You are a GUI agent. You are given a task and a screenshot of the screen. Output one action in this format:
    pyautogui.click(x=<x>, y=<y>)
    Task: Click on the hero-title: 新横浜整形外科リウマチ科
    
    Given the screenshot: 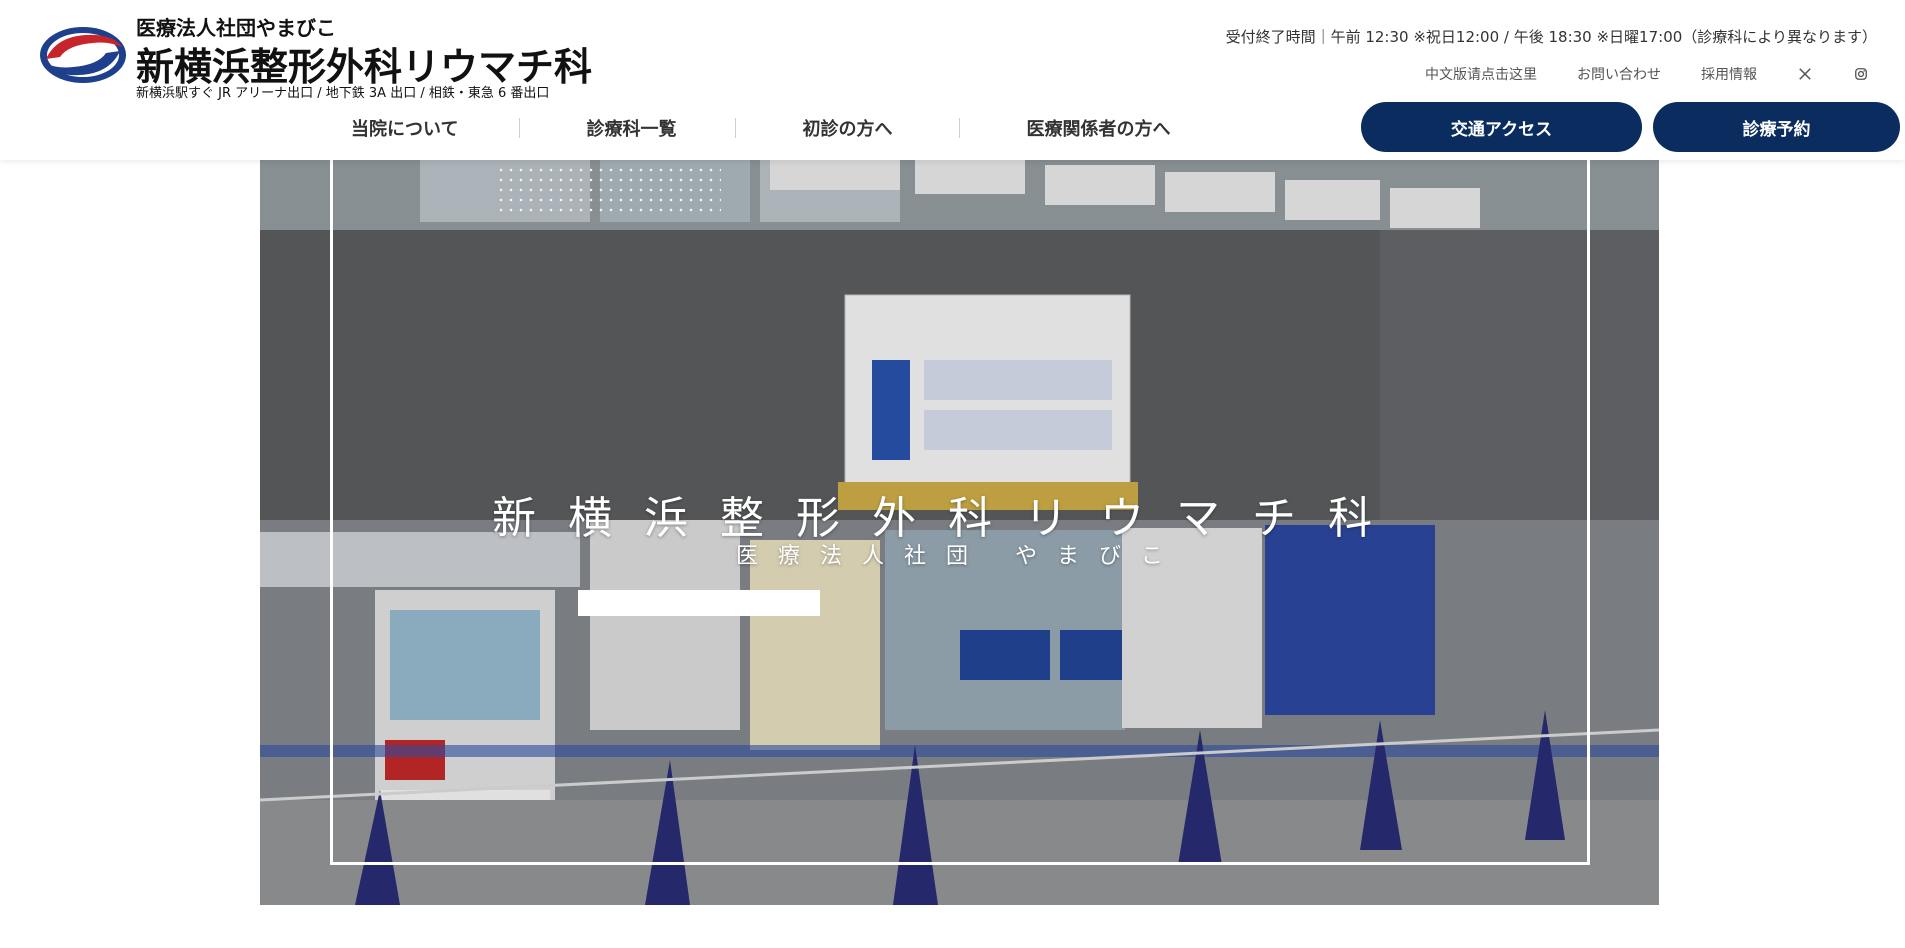 What is the action you would take?
    pyautogui.click(x=948, y=518)
    